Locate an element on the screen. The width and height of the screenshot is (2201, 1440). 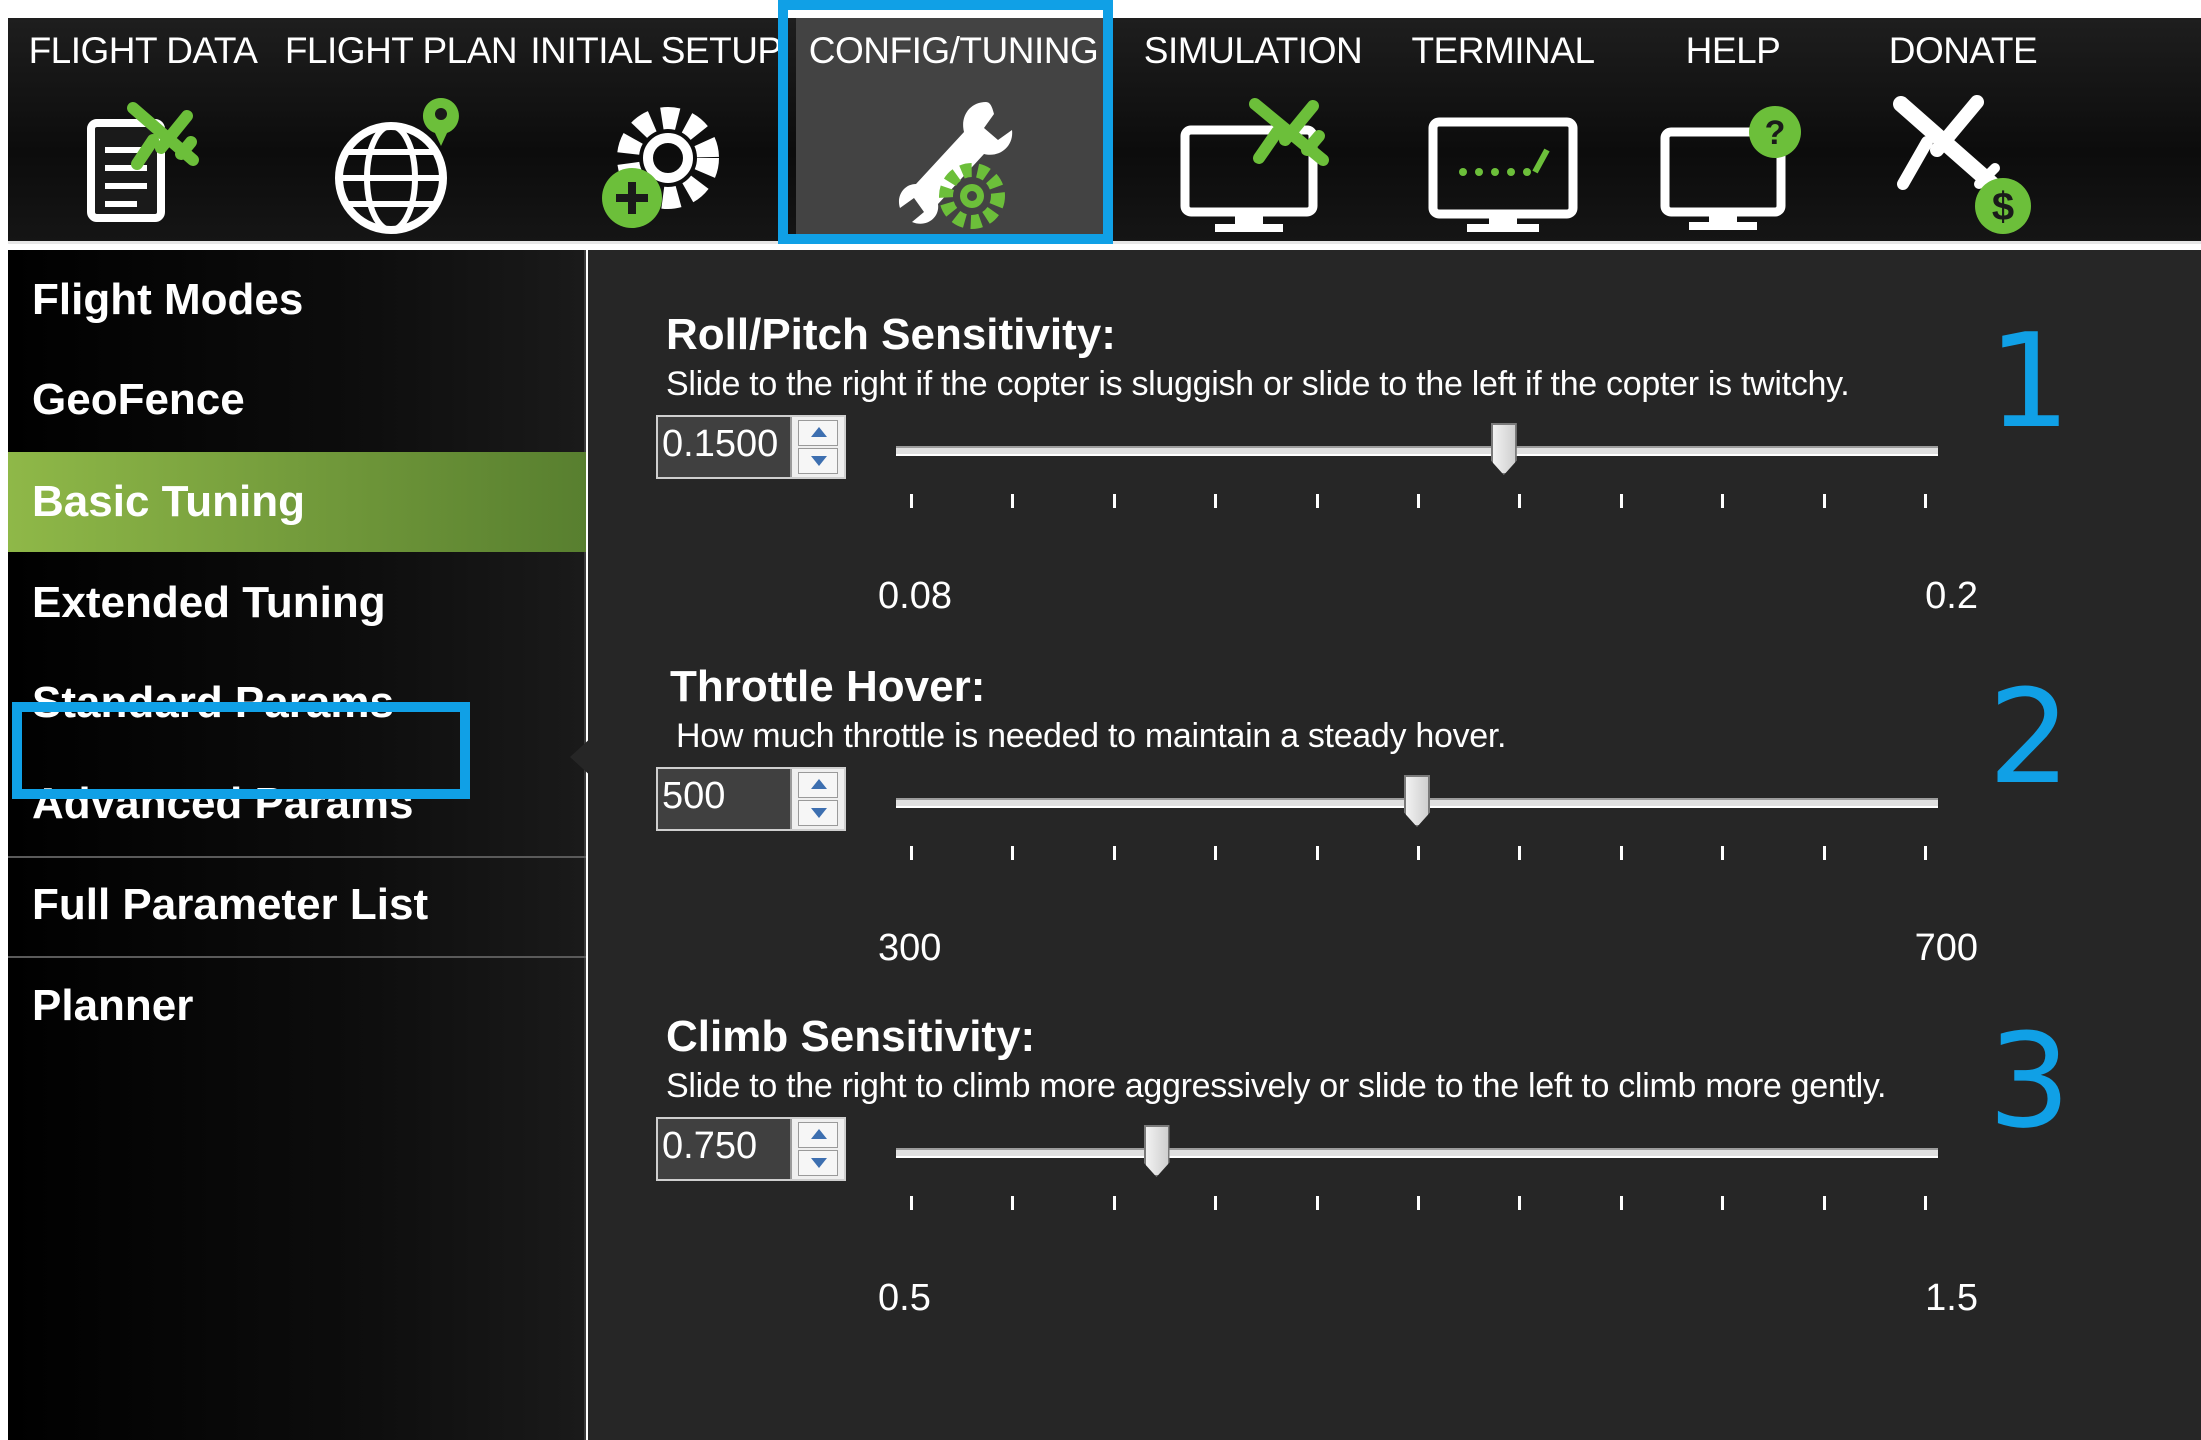
donate-plane-icon: $ is located at coordinates (1962, 164).